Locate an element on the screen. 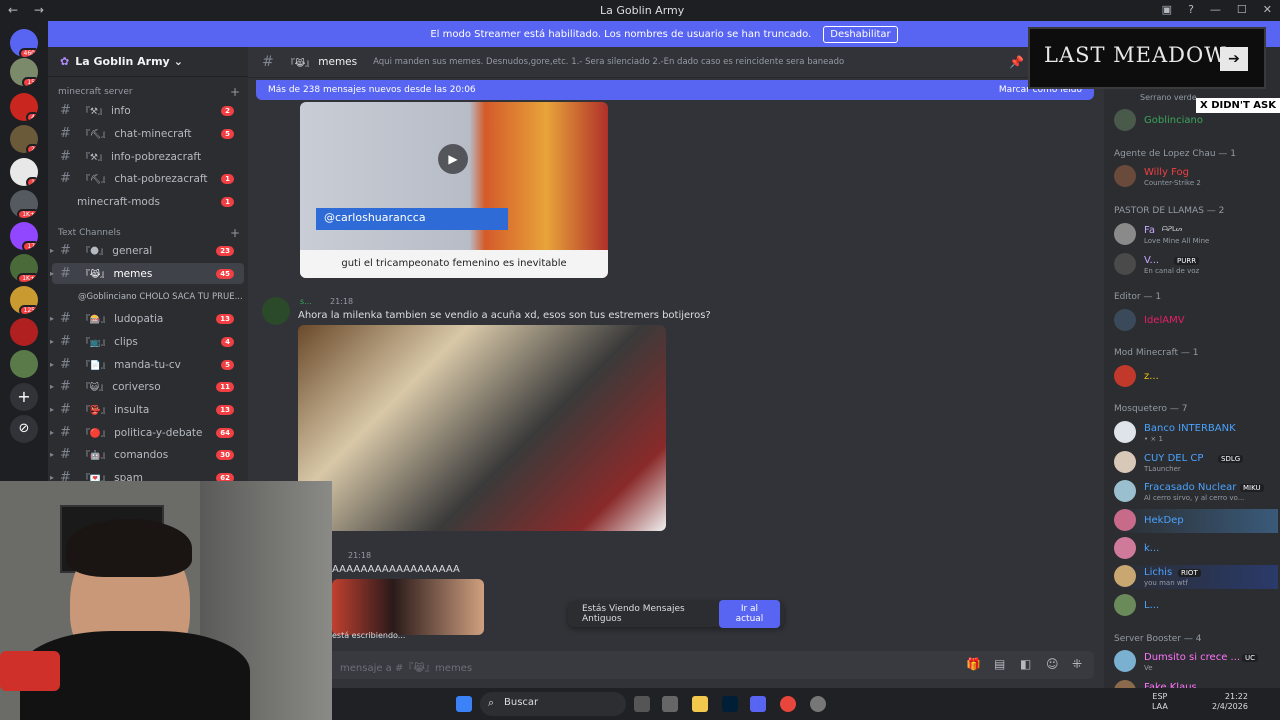 The width and height of the screenshot is (1280, 720). channel-item: # 『⚒』 info 2 is located at coordinates (148, 110).